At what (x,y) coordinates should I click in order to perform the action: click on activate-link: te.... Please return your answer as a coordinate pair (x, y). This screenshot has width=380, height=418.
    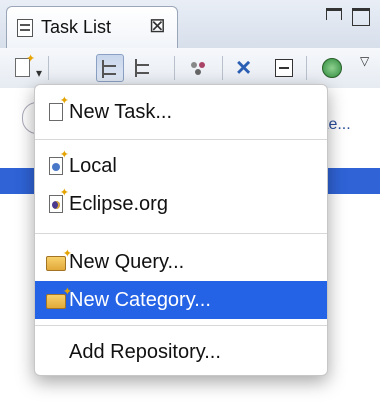
    Looking at the image, I should click on (337, 125).